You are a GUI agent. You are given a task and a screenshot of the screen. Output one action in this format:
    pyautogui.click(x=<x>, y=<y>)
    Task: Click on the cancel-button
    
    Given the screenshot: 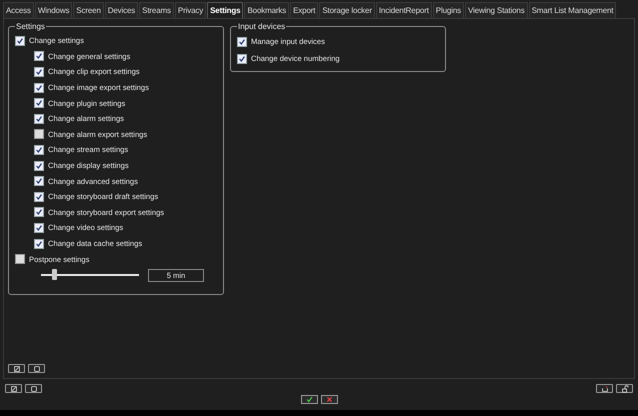 What is the action you would take?
    pyautogui.click(x=329, y=399)
    